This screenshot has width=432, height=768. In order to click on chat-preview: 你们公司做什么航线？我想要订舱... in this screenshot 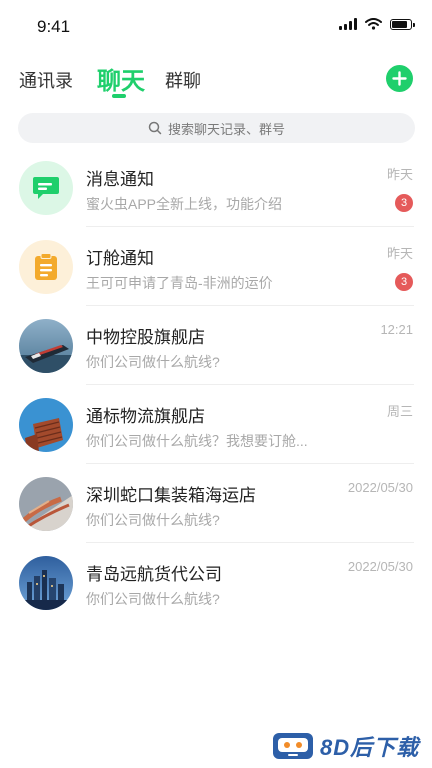, I will do `click(197, 441)`.